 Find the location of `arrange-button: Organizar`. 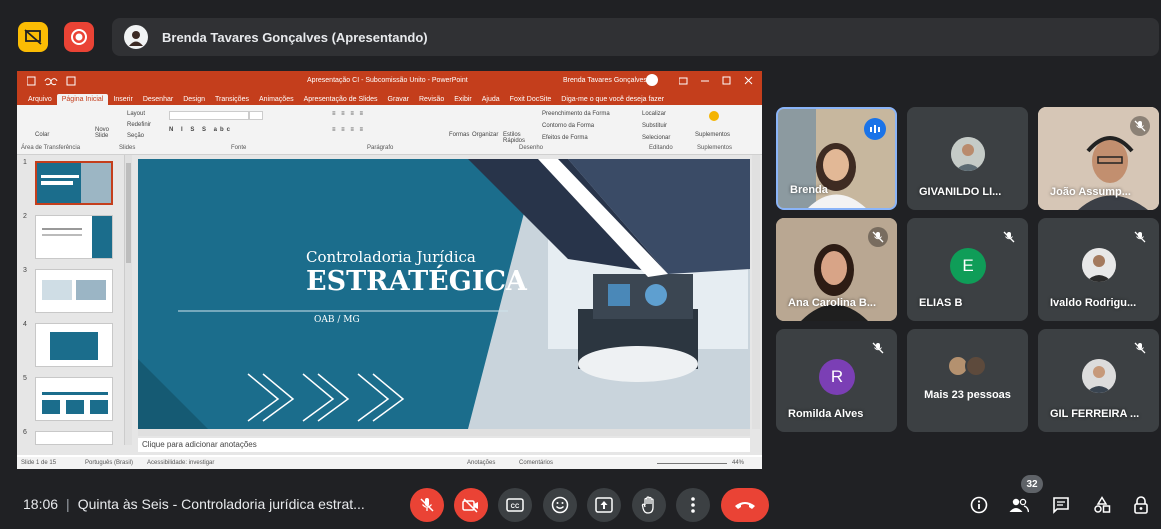

arrange-button: Organizar is located at coordinates (485, 135).